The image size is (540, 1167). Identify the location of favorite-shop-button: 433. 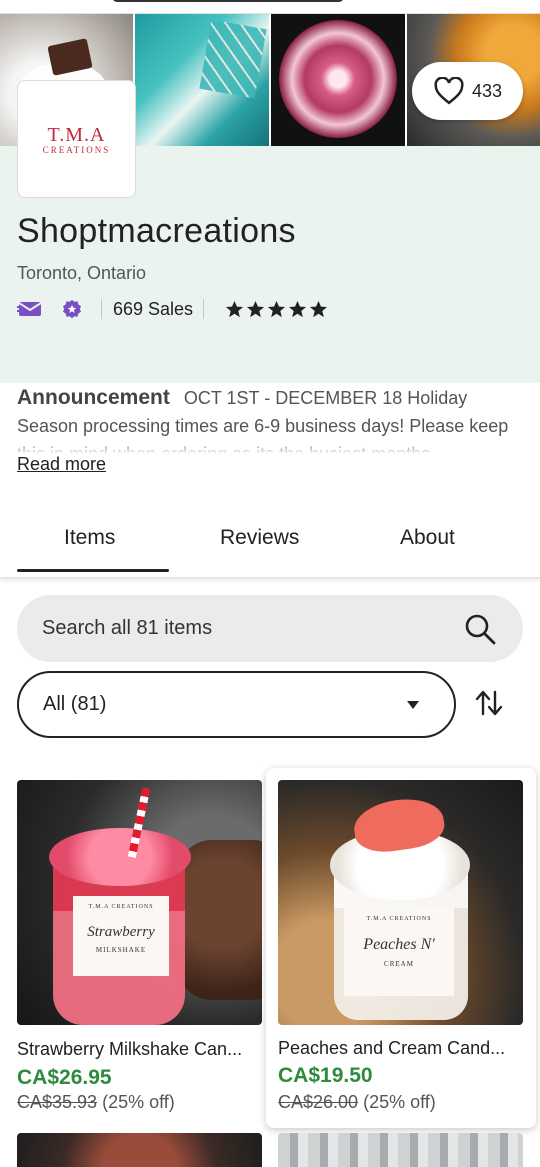
(467, 91).